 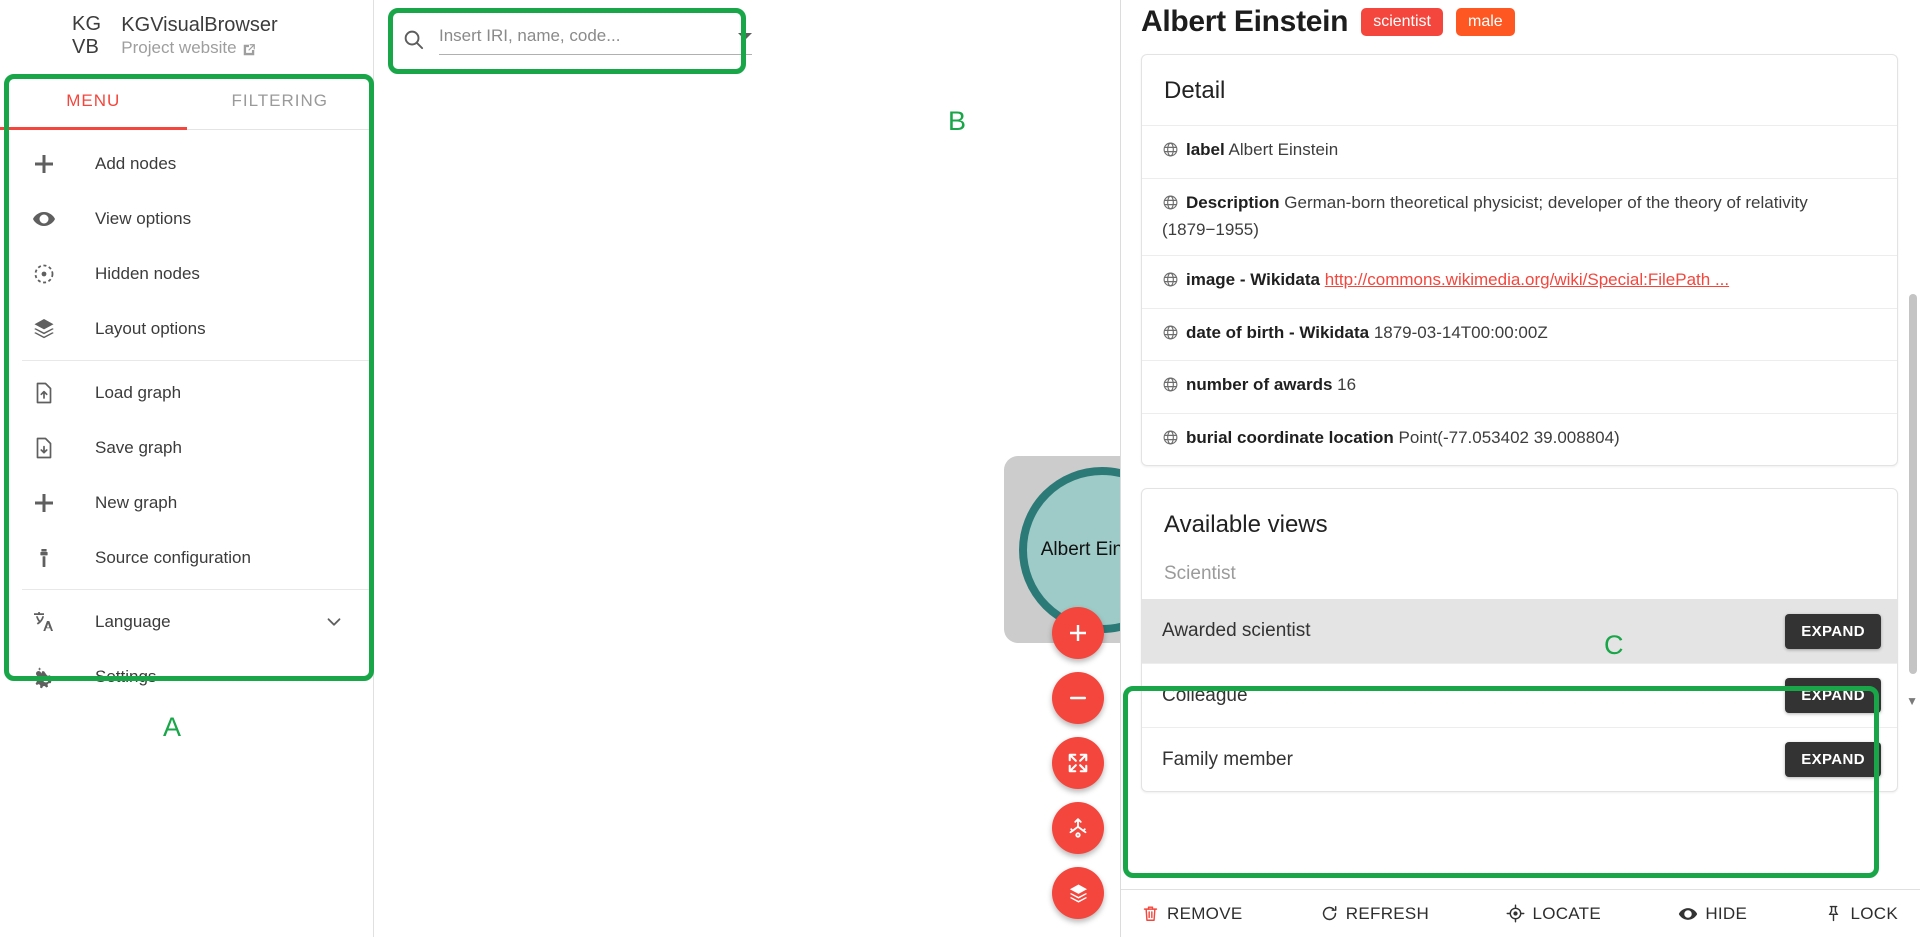 What do you see at coordinates (1402, 22) in the screenshot?
I see `status-badge-scientist: scientist` at bounding box center [1402, 22].